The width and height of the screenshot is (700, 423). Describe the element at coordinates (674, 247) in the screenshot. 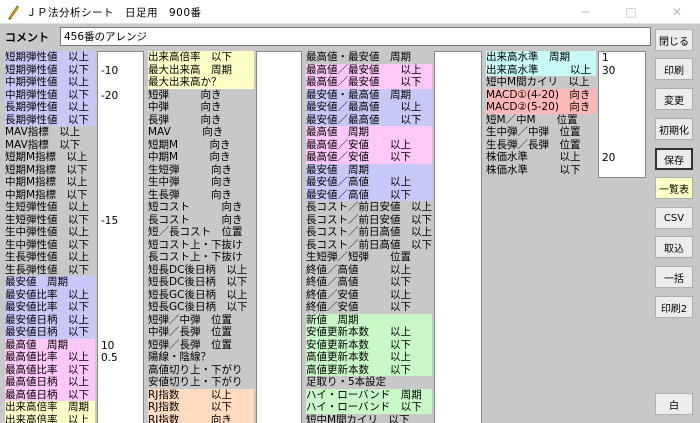

I see `import-button: 取込` at that location.